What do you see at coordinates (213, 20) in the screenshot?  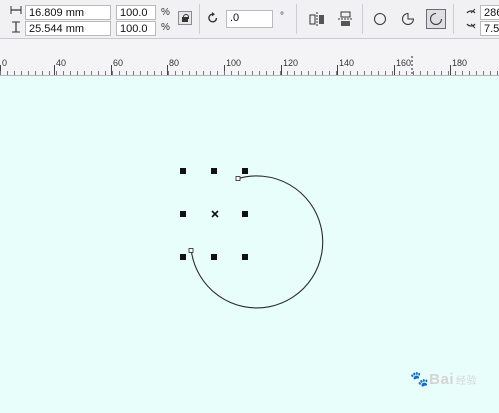 I see `rotate-icon` at bounding box center [213, 20].